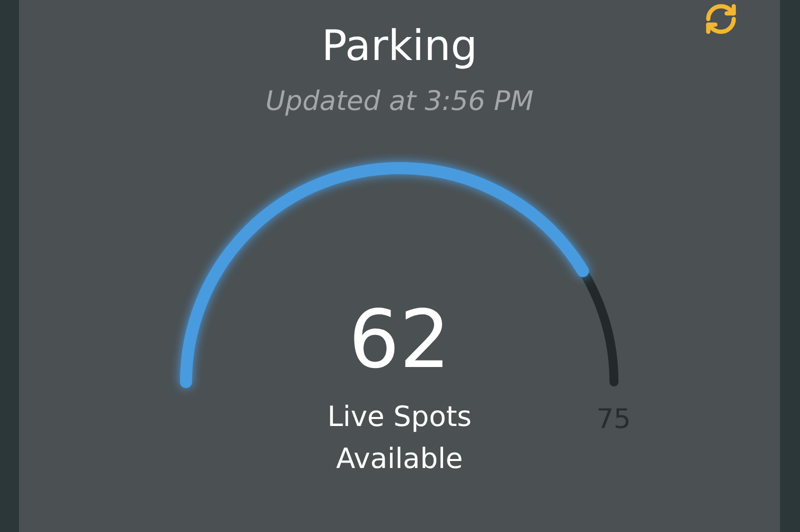  I want to click on updated-time: Updated at 3:56 PM, so click(399, 102).